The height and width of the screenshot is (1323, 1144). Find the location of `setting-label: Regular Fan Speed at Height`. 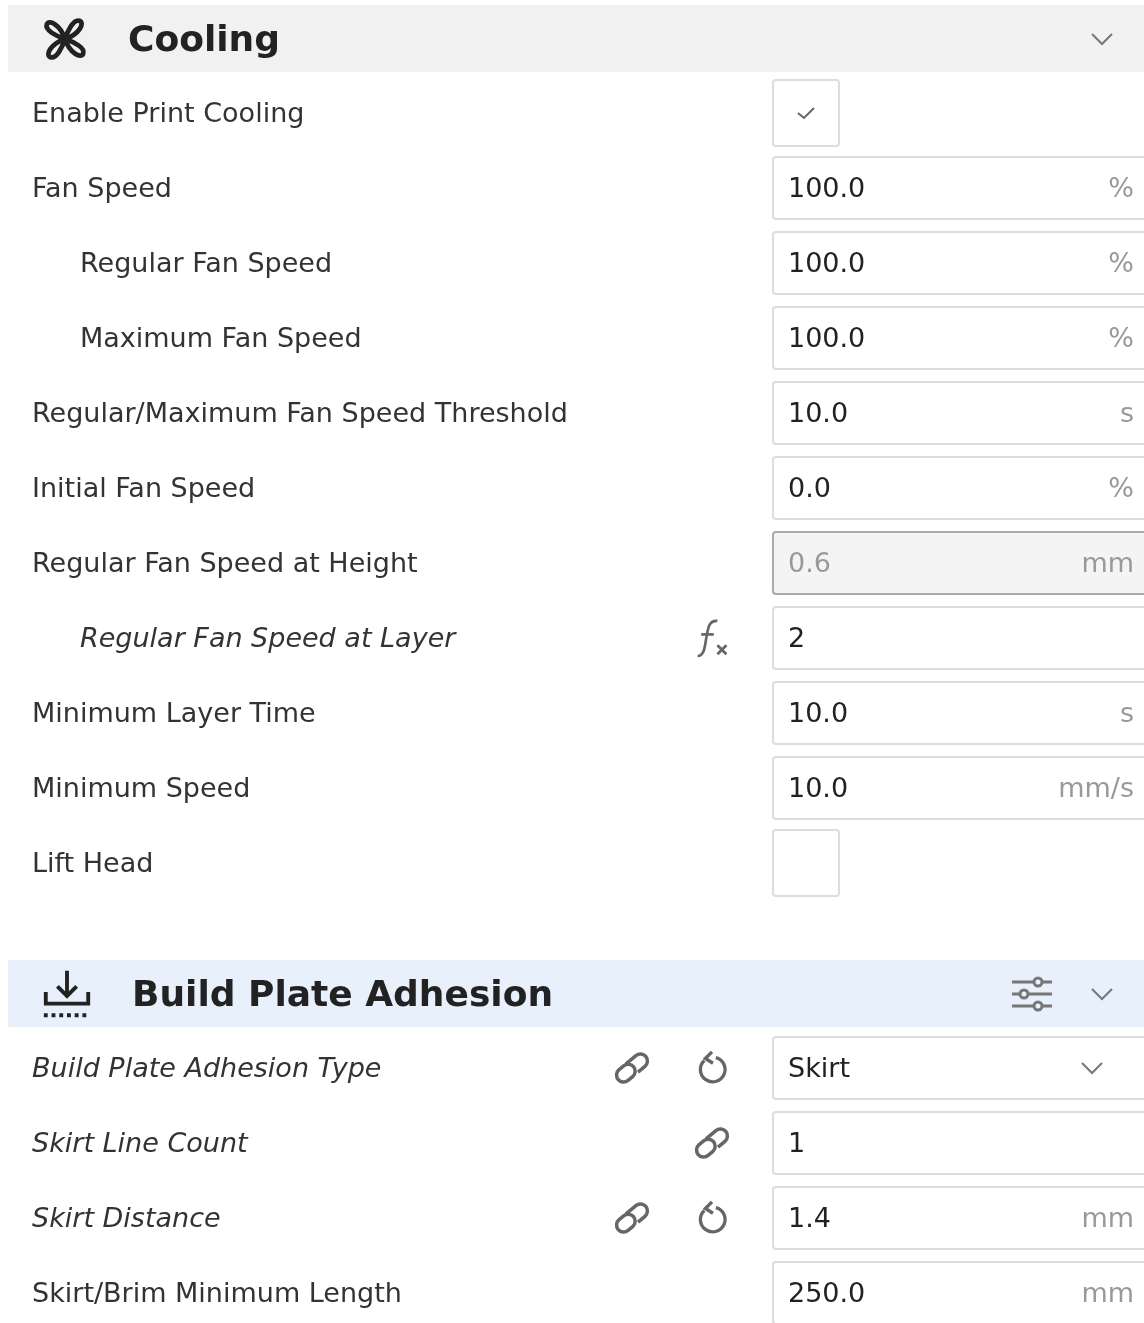

setting-label: Regular Fan Speed at Height is located at coordinates (225, 562).